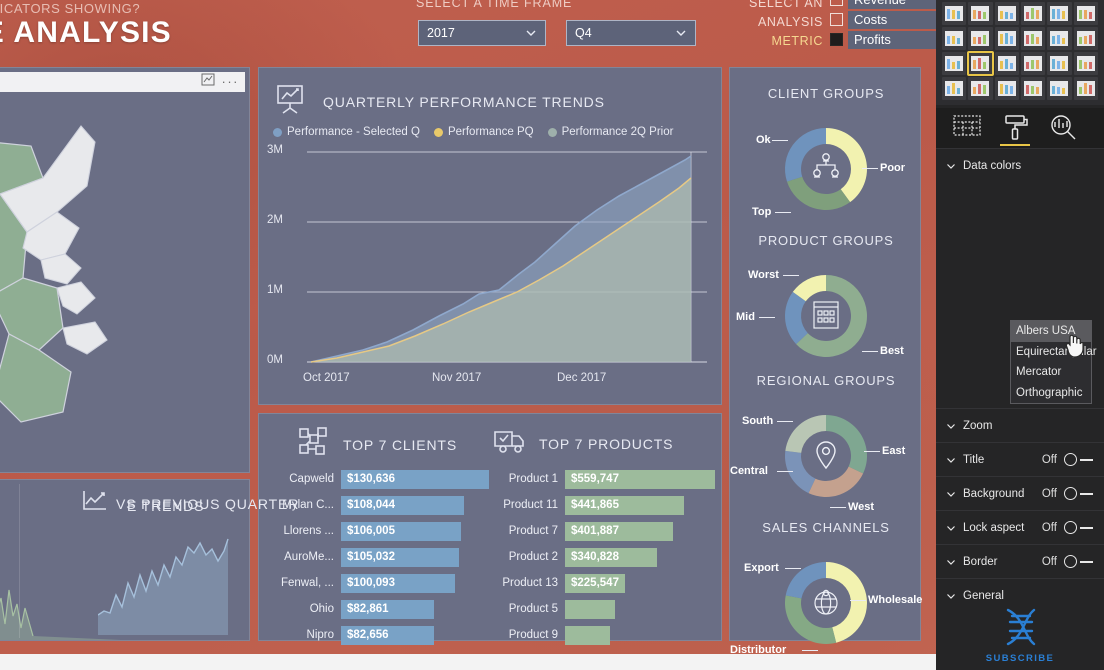  What do you see at coordinates (1020, 165) in the screenshot?
I see `pane-section-data-colors: Data colors` at bounding box center [1020, 165].